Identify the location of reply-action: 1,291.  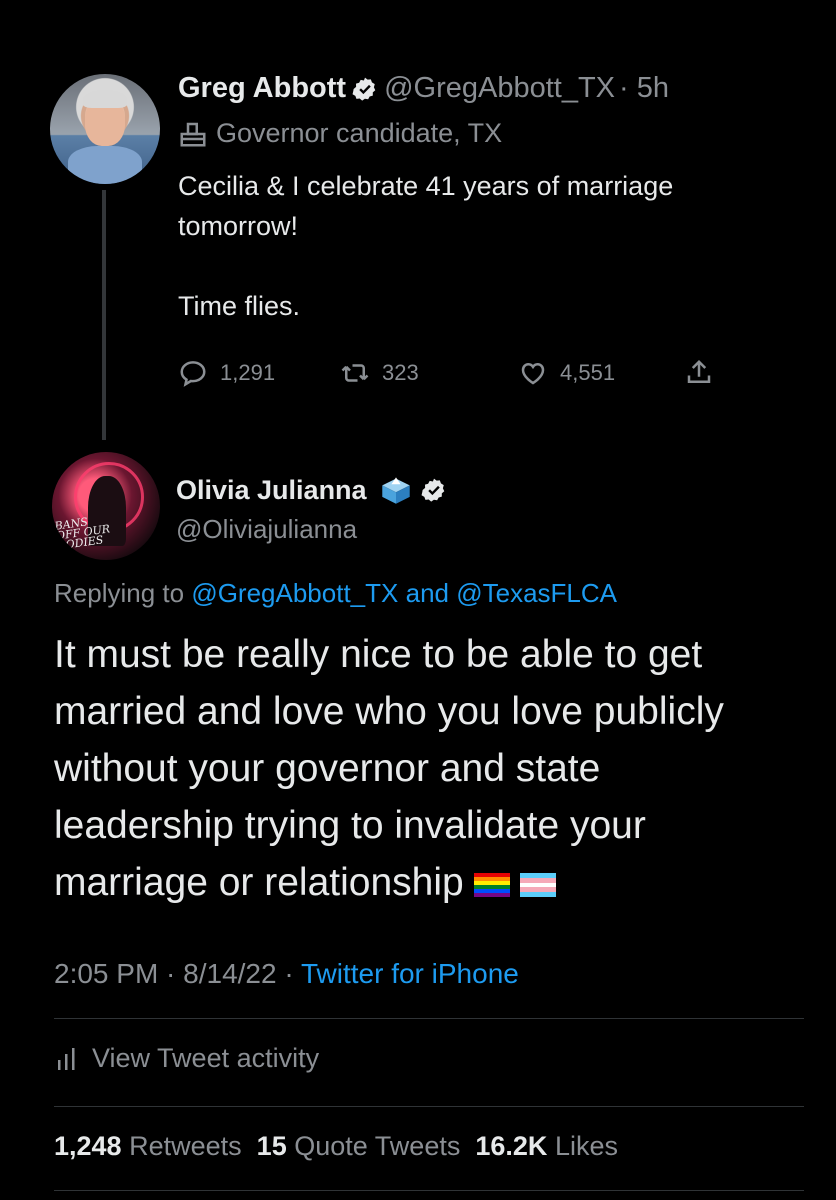
(226, 373).